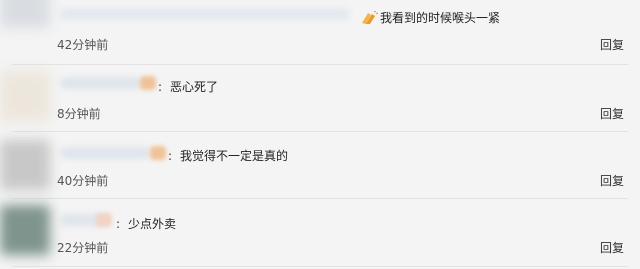 The width and height of the screenshot is (640, 269). I want to click on comment-time: 40分钟前, so click(83, 181).